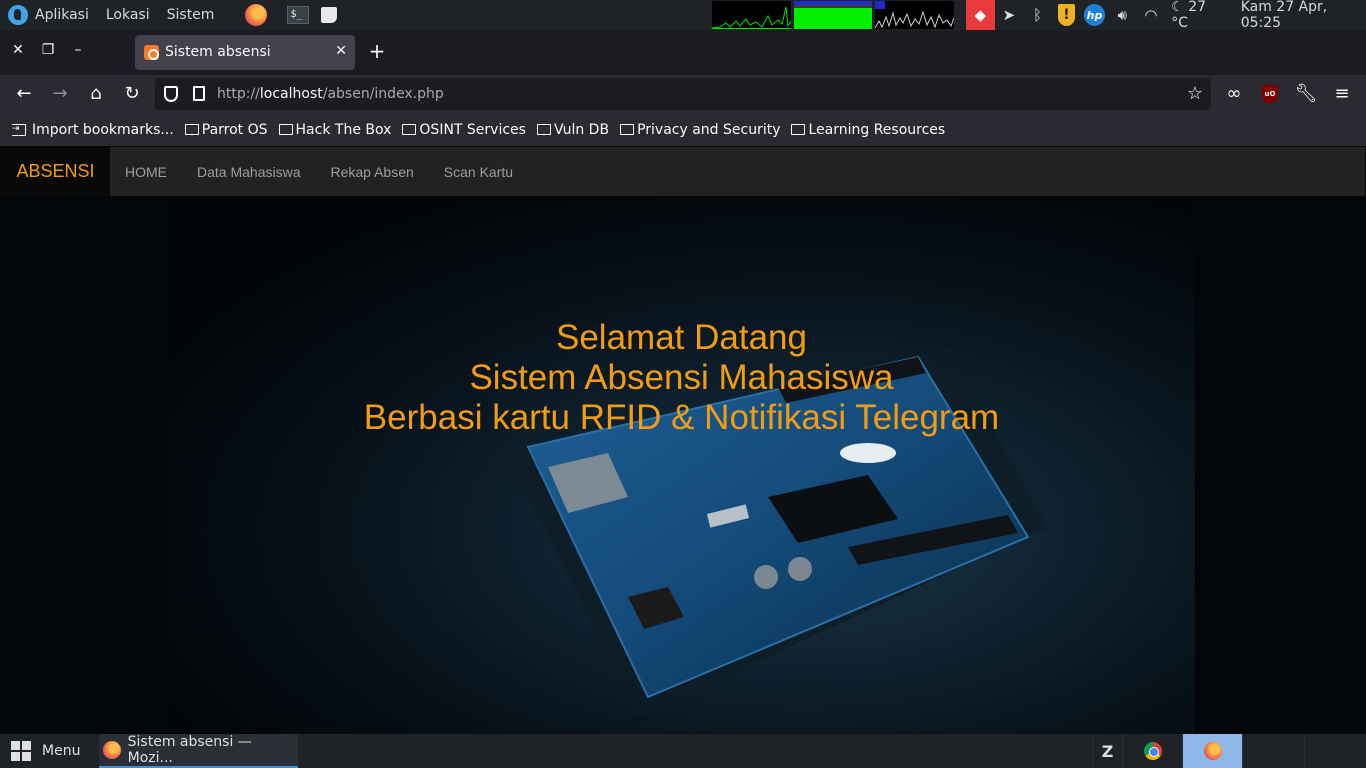 The image size is (1366, 768). I want to click on bookmark-label: Vuln DB, so click(581, 129).